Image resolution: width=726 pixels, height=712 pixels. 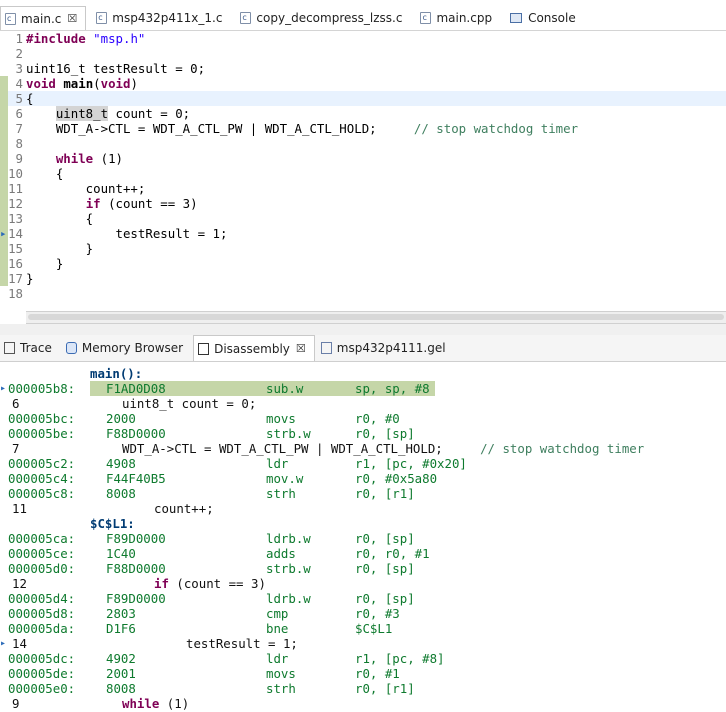 I want to click on address: 000005da:, so click(x=42, y=628).